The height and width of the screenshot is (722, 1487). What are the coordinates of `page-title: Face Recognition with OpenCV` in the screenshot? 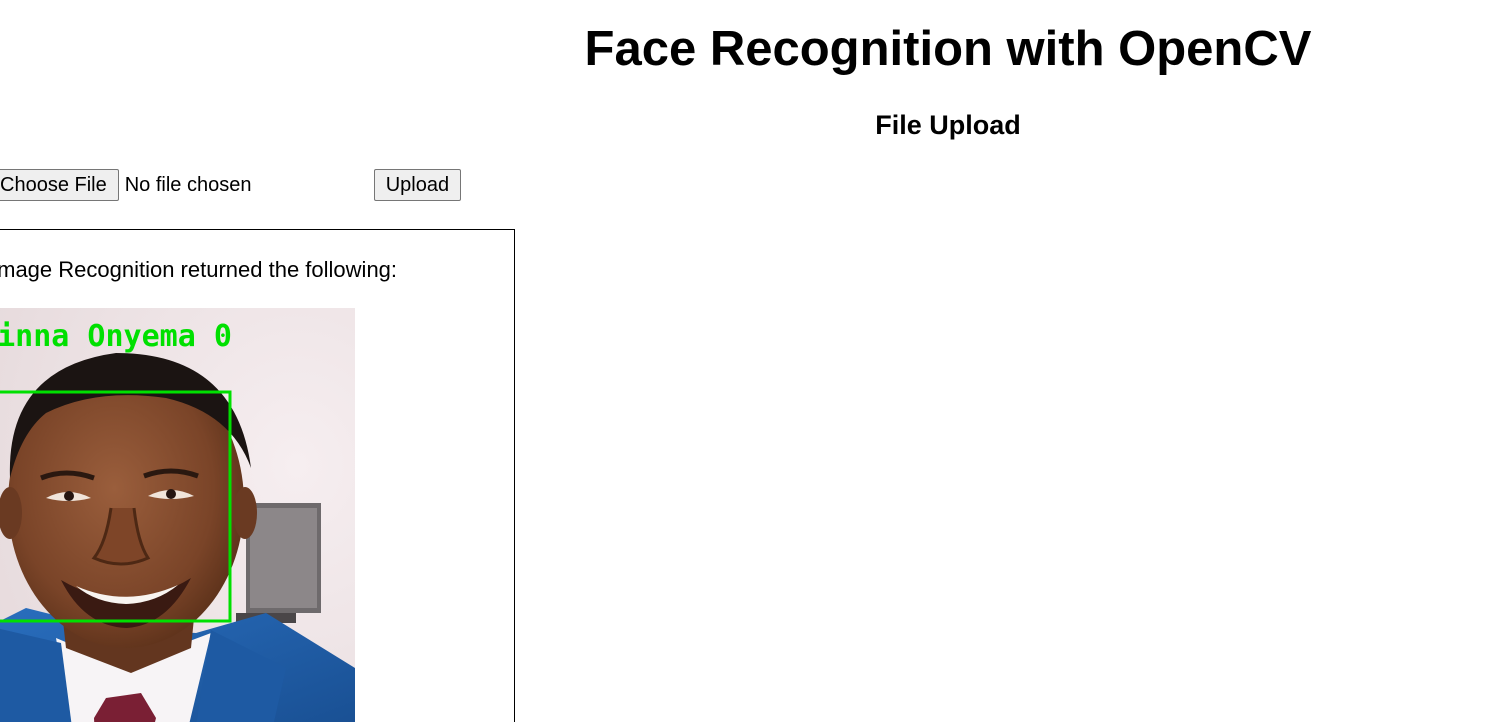 It's located at (948, 49).